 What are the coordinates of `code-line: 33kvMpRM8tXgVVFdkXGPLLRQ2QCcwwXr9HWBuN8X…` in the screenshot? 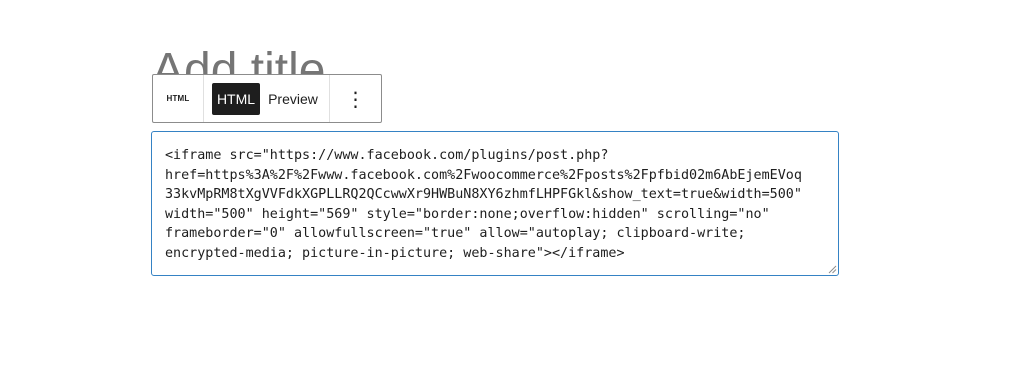 It's located at (483, 195).